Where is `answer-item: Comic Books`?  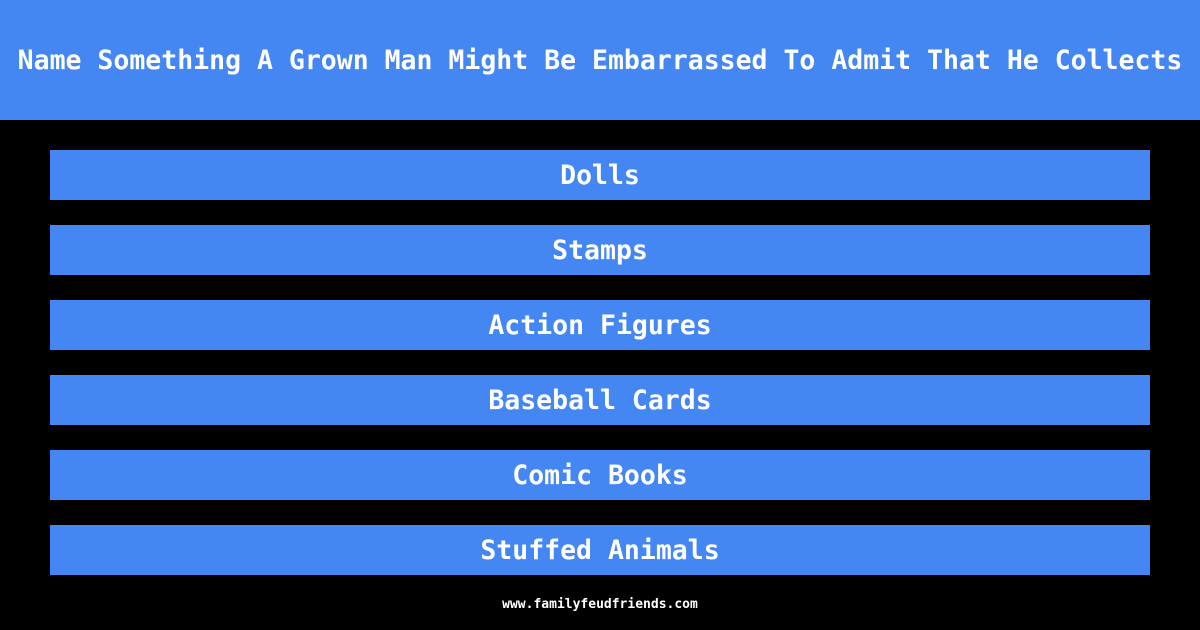 answer-item: Comic Books is located at coordinates (600, 475).